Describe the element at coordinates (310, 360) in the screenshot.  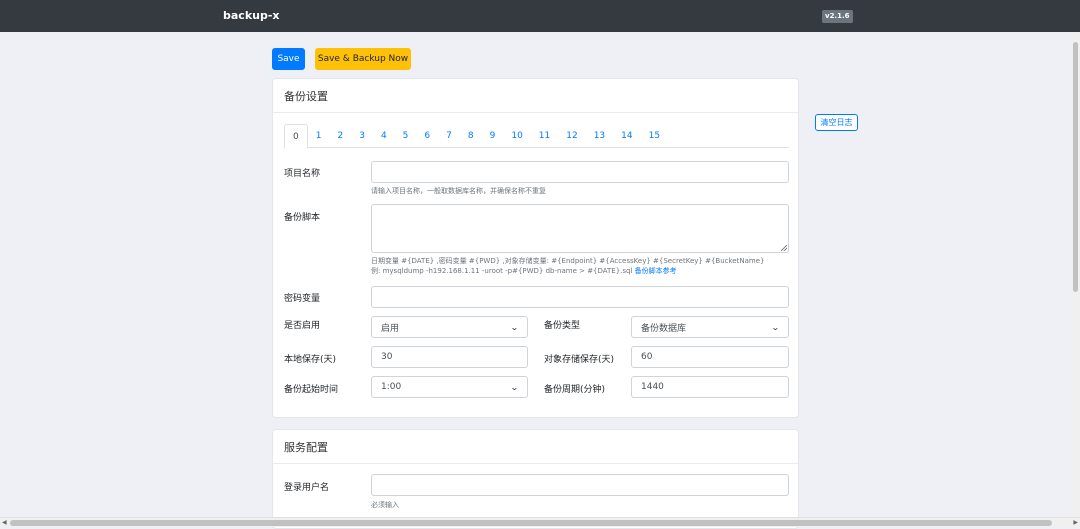
I see `local-keep-label: 本地保存(天)` at that location.